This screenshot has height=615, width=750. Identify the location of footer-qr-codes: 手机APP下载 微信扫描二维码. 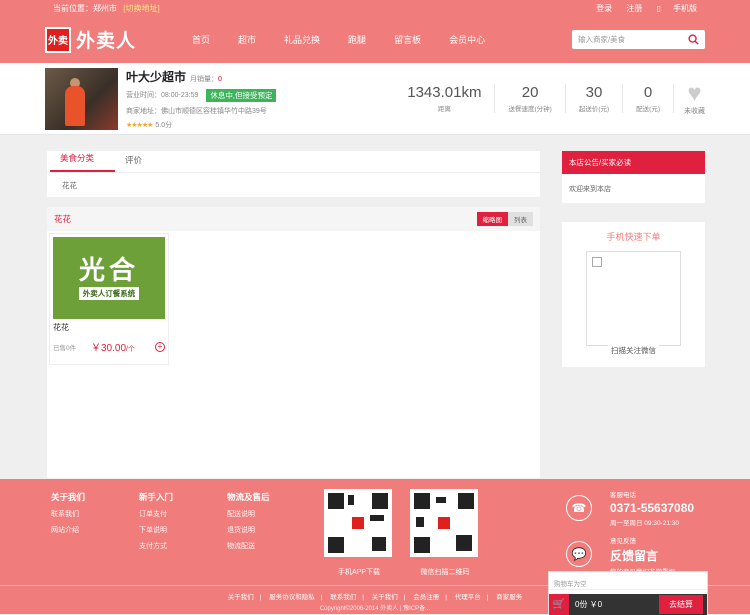
(410, 533).